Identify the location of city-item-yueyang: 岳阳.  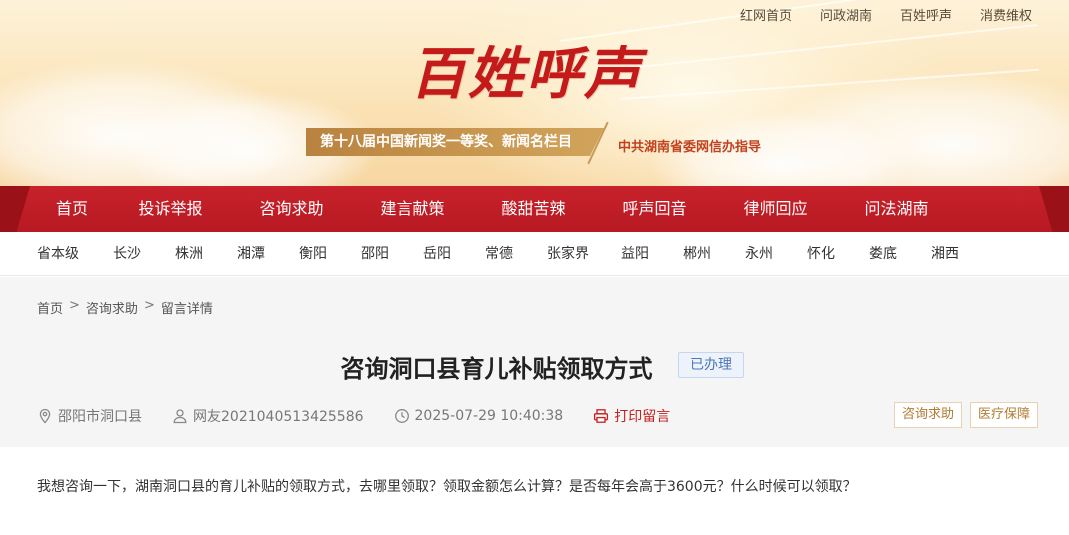
(437, 254).